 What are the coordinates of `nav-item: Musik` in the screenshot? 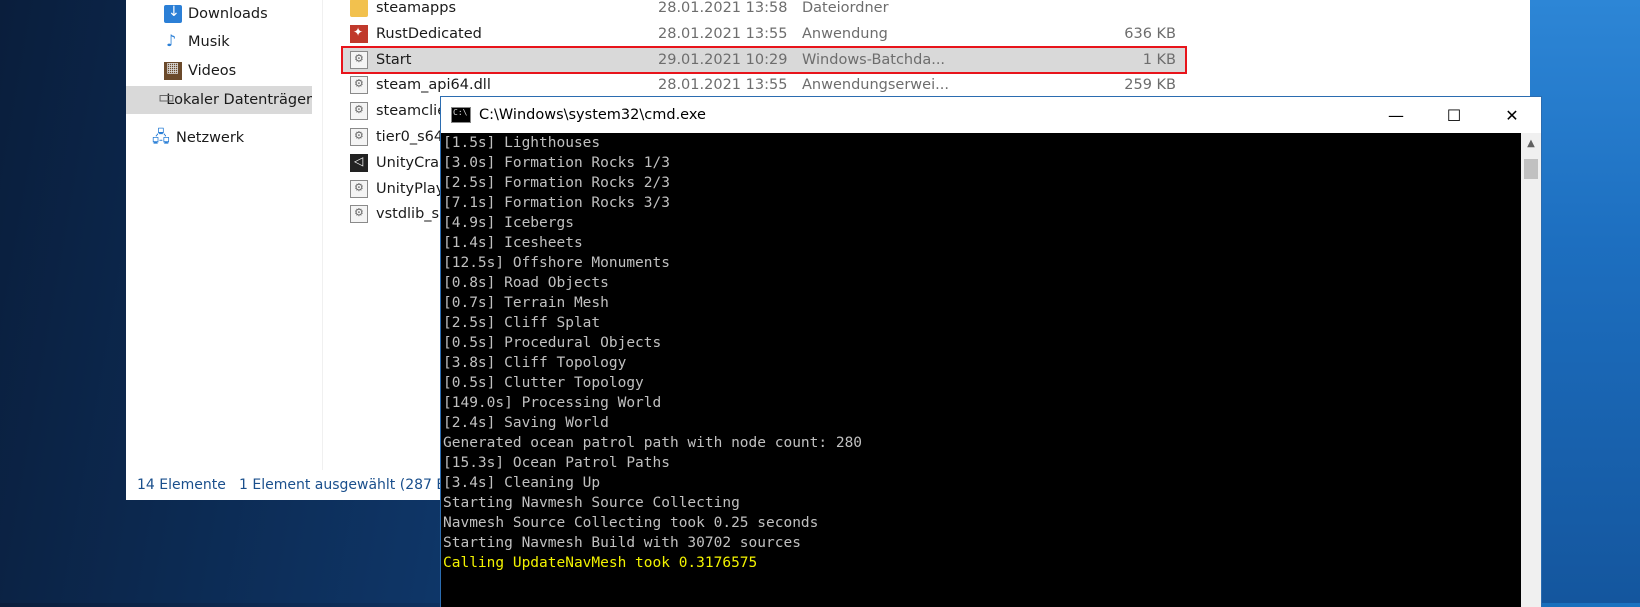 It's located at (197, 42).